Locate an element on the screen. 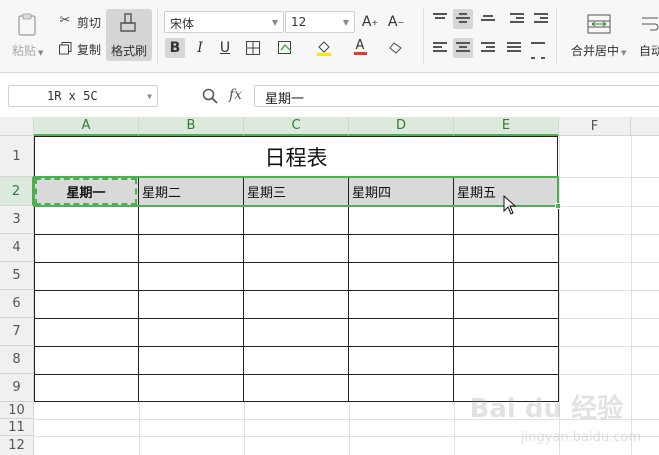 This screenshot has height=455, width=659. merge-center-button: 合并居中 ▼ is located at coordinates (598, 50).